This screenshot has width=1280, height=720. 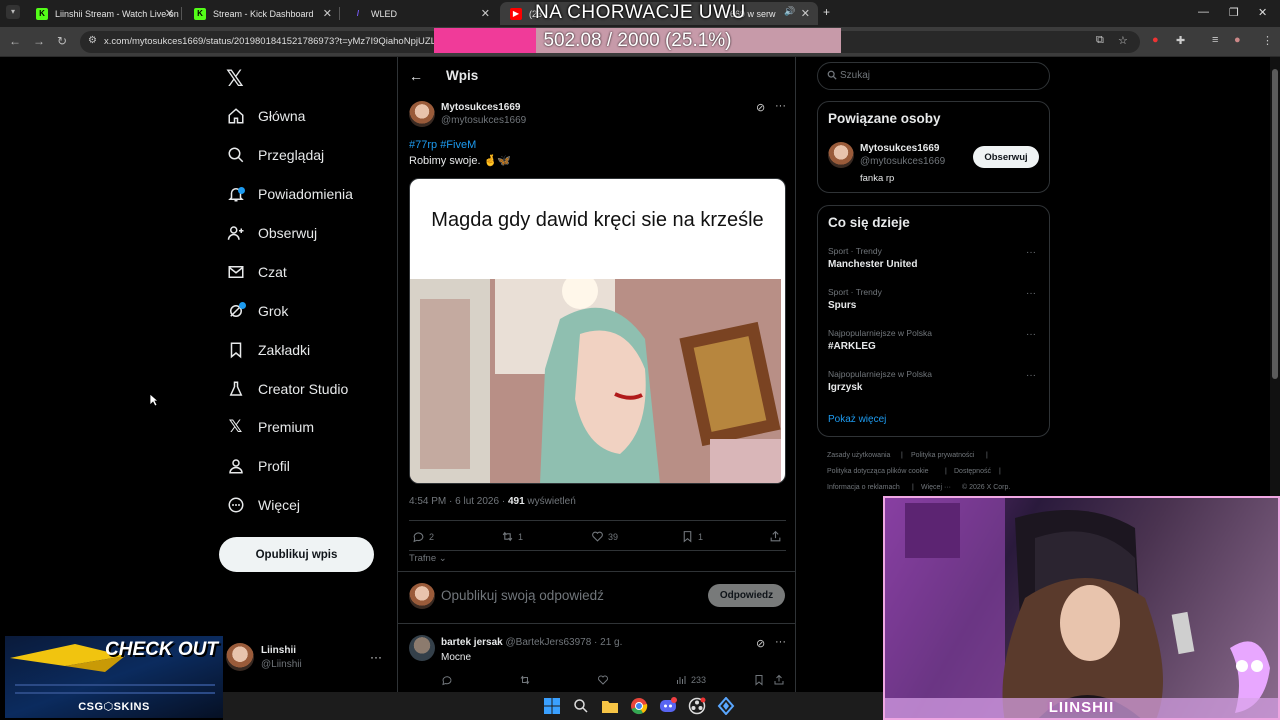 I want to click on chrome-icon, so click(x=639, y=706).